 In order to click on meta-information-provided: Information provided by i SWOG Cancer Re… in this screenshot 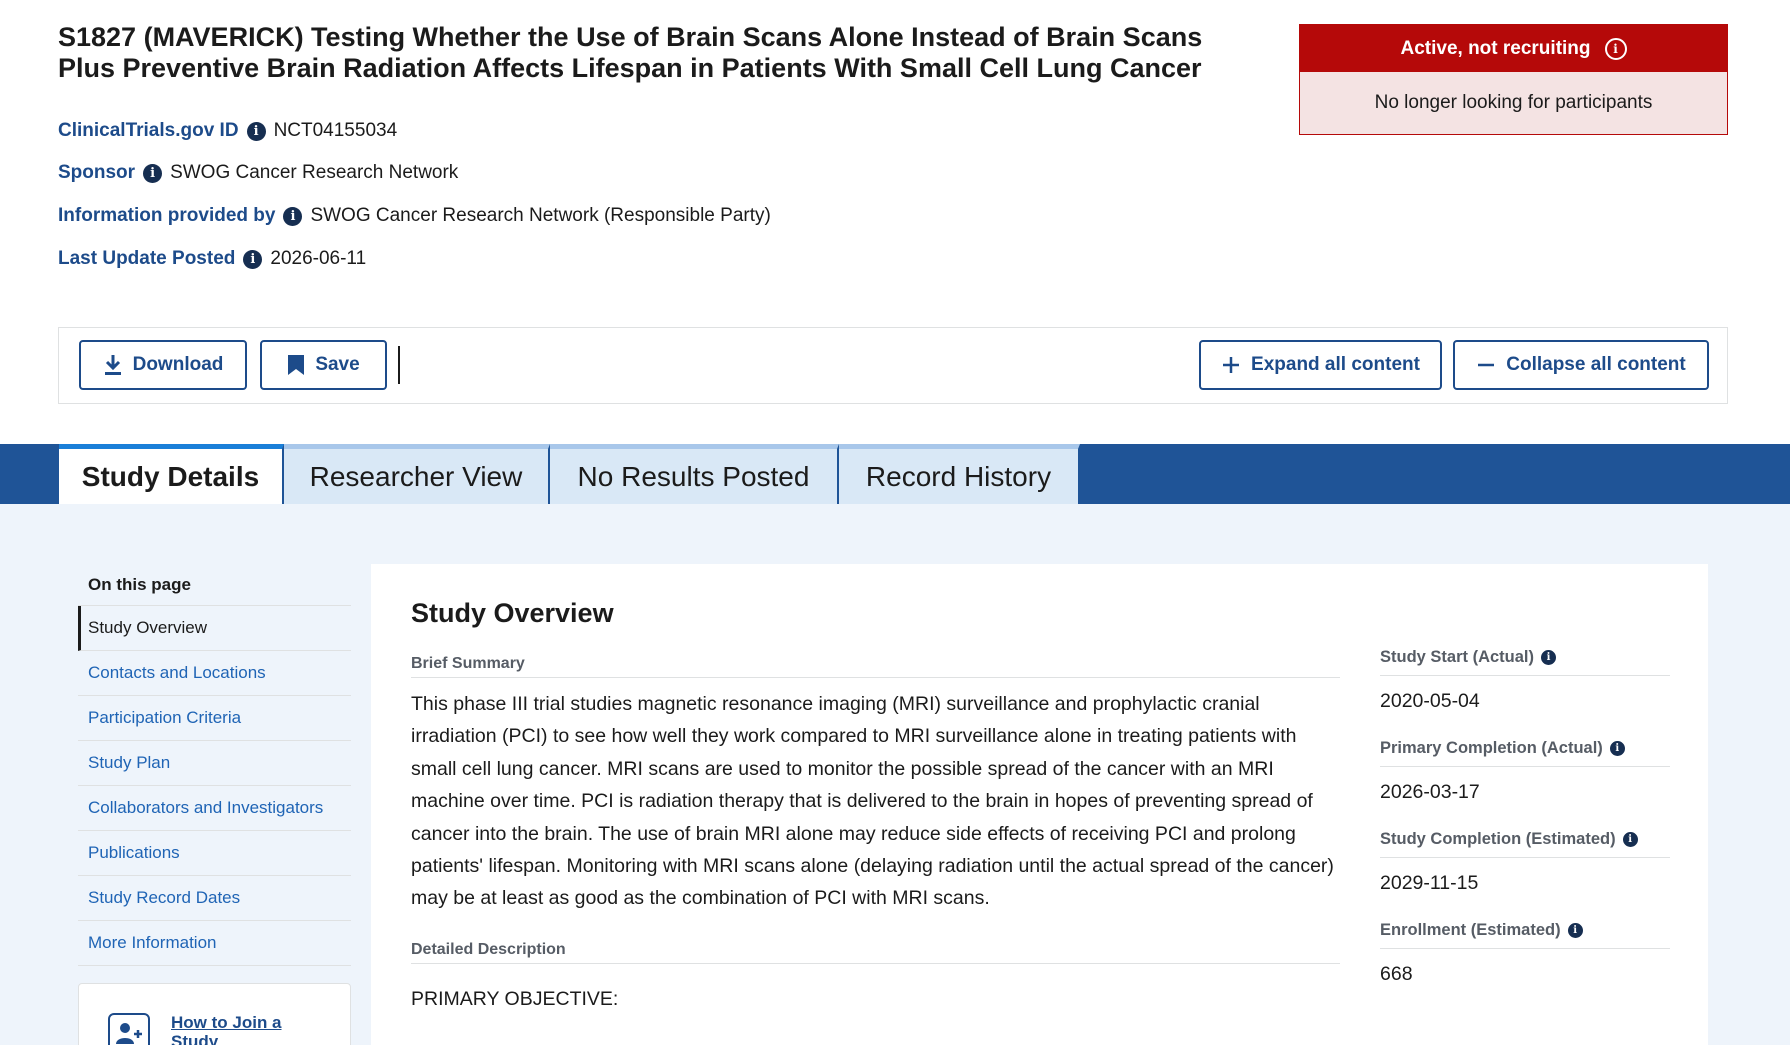, I will do `click(414, 216)`.